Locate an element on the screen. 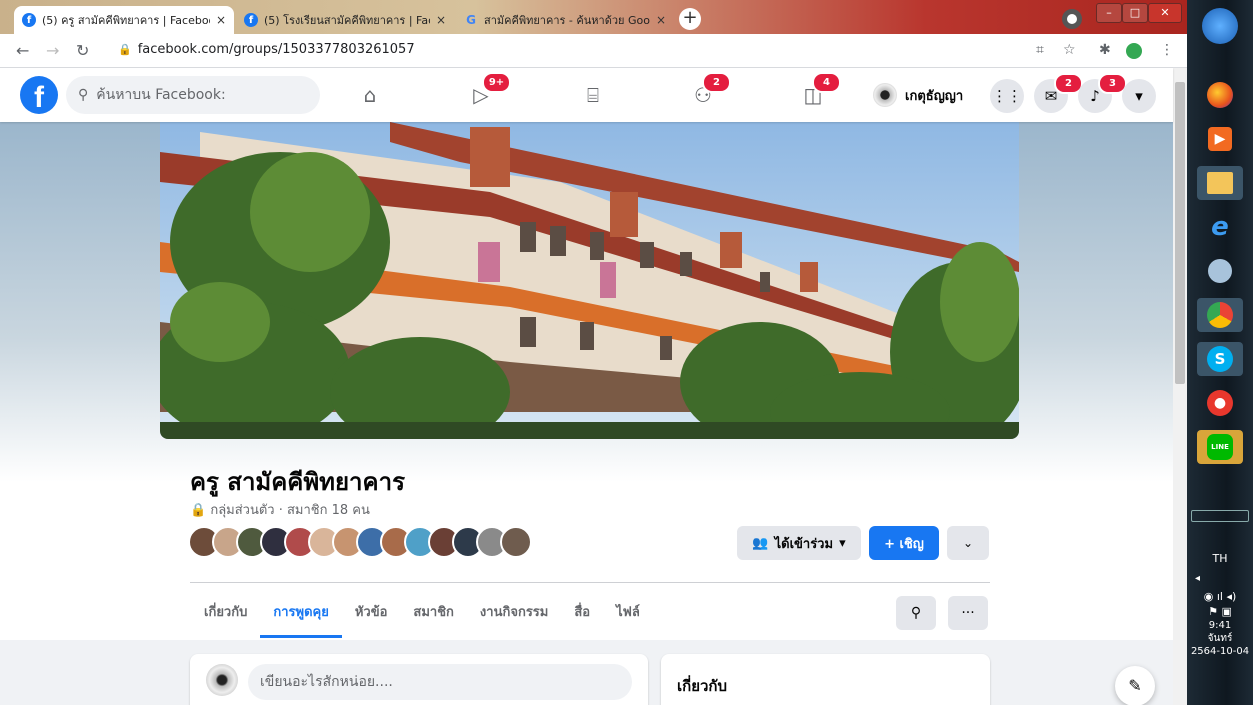  tab-school-page: f (5) โรงเรียนสามัคคีพิทยาคาร | Face × is located at coordinates (345, 20).